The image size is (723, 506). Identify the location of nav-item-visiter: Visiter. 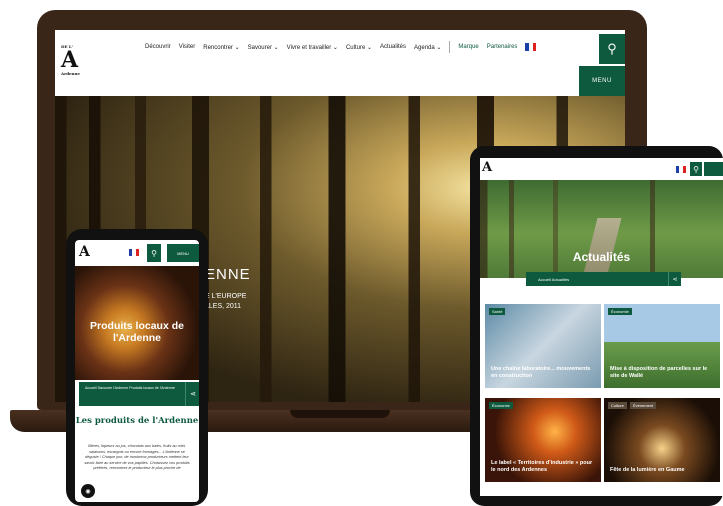
(187, 47).